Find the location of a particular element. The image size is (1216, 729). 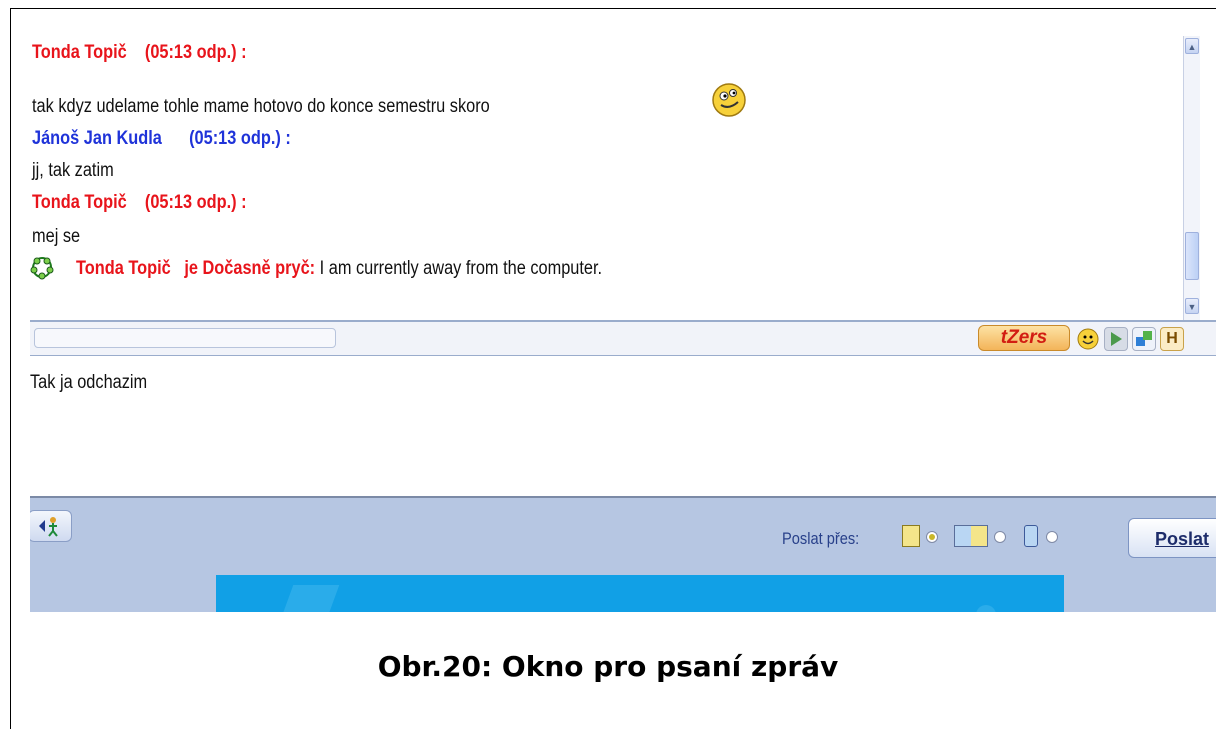

message-input-value: Tak ja odchazim is located at coordinates (89, 382).